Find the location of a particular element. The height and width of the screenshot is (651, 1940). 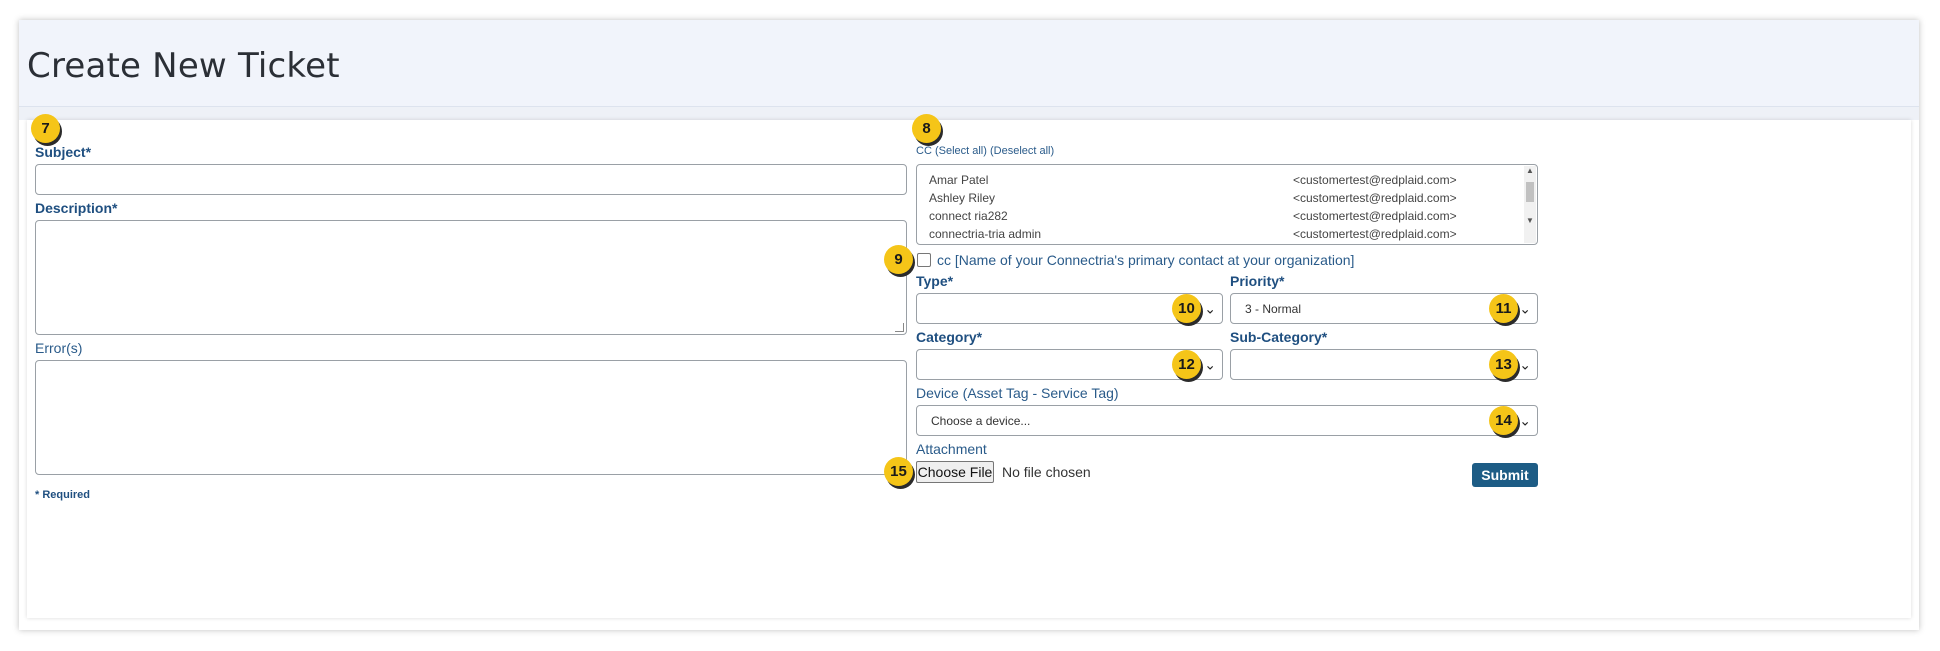

type-label: Type* is located at coordinates (935, 281).